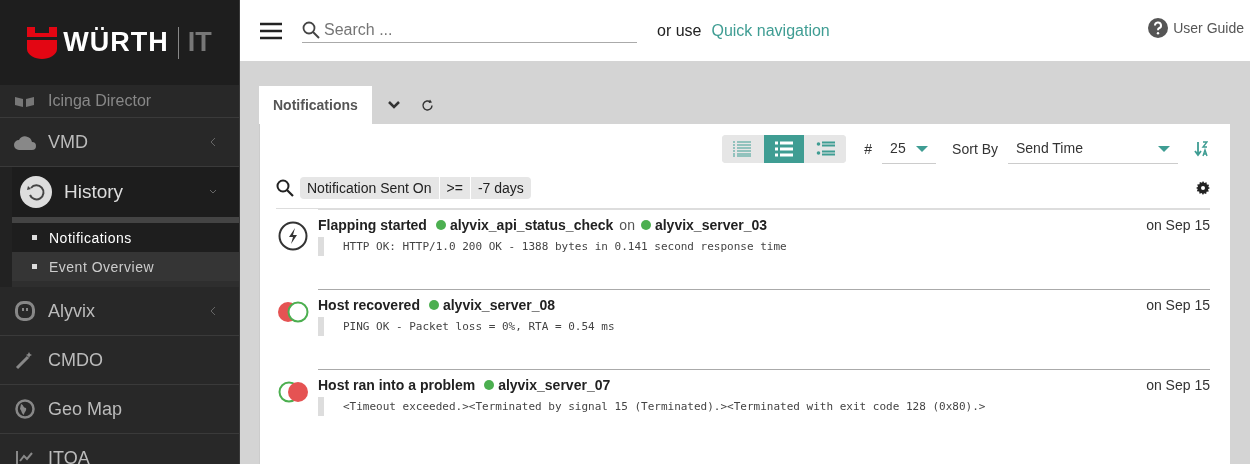  I want to click on help-icon, so click(1158, 27).